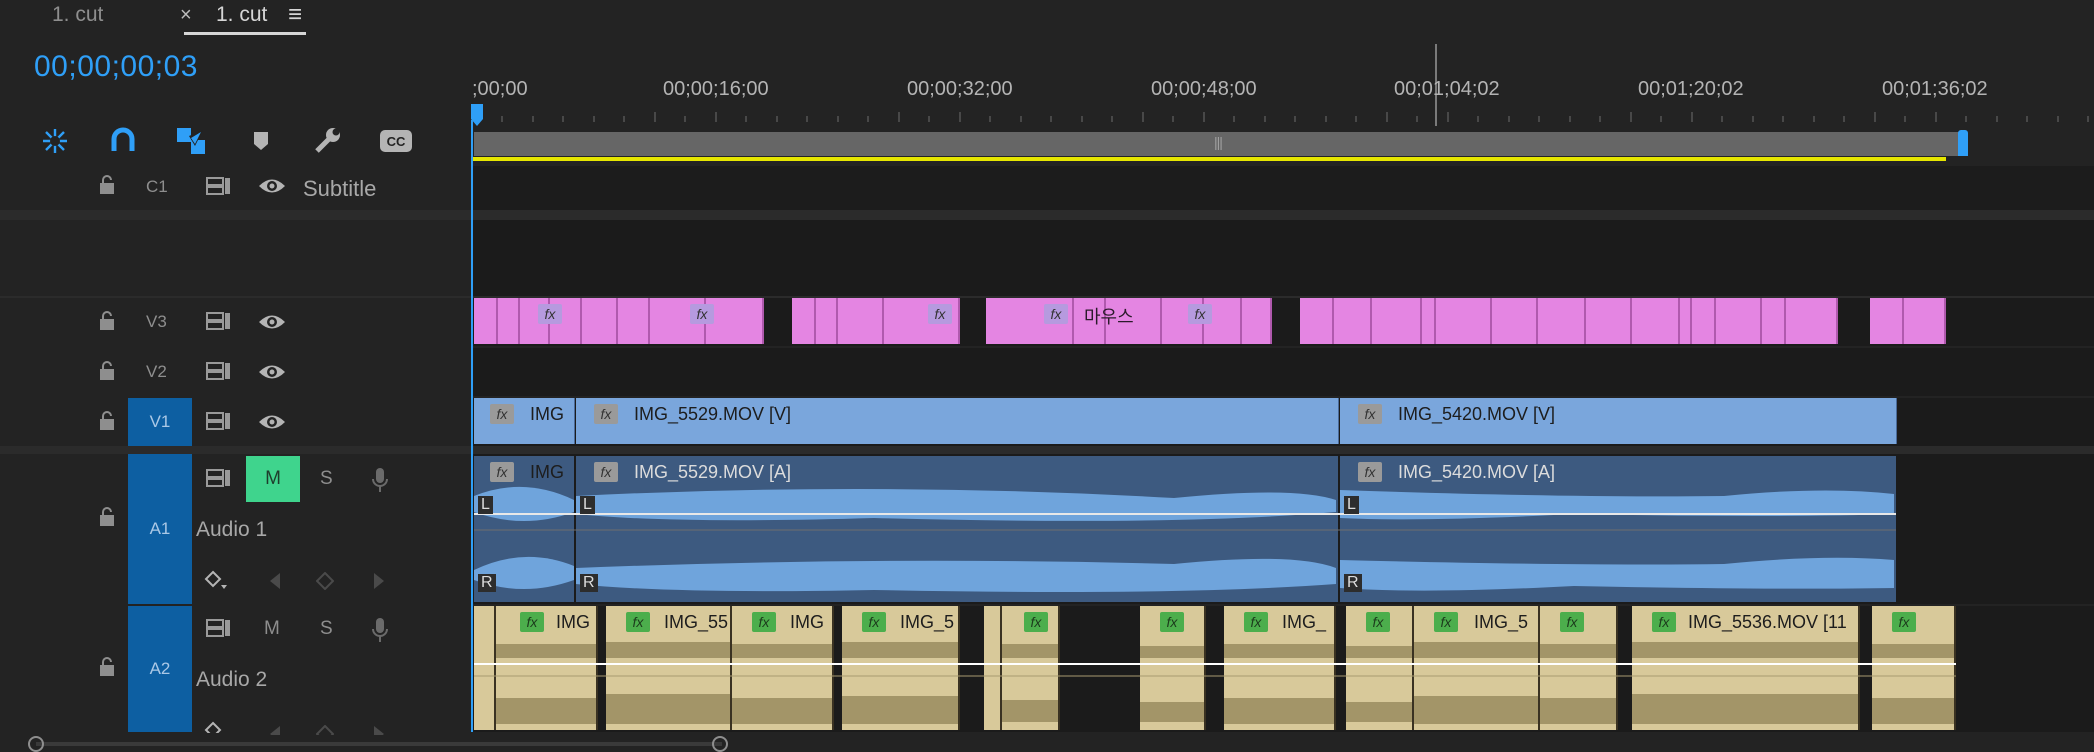 The width and height of the screenshot is (2094, 752). I want to click on marker-icon, so click(261, 141).